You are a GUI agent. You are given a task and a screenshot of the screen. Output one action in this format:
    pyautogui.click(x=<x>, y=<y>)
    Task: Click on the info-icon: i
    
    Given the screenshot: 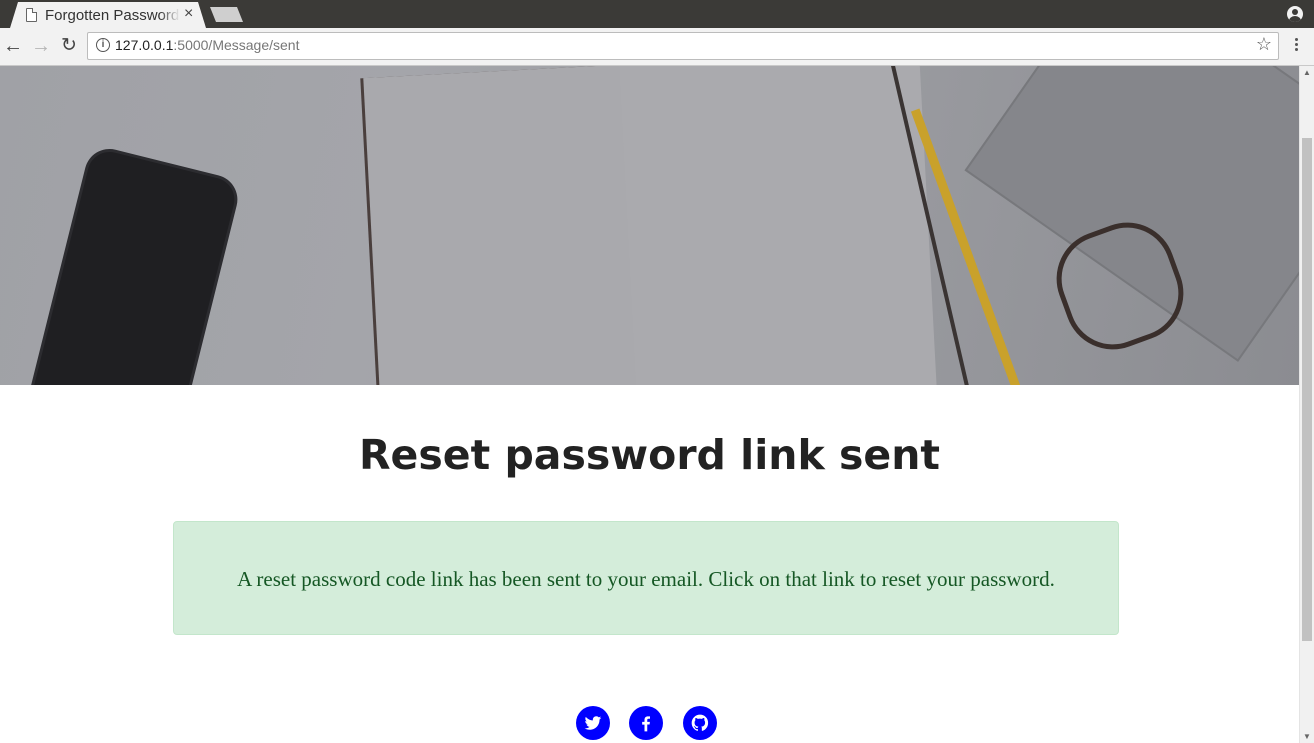 What is the action you would take?
    pyautogui.click(x=103, y=45)
    